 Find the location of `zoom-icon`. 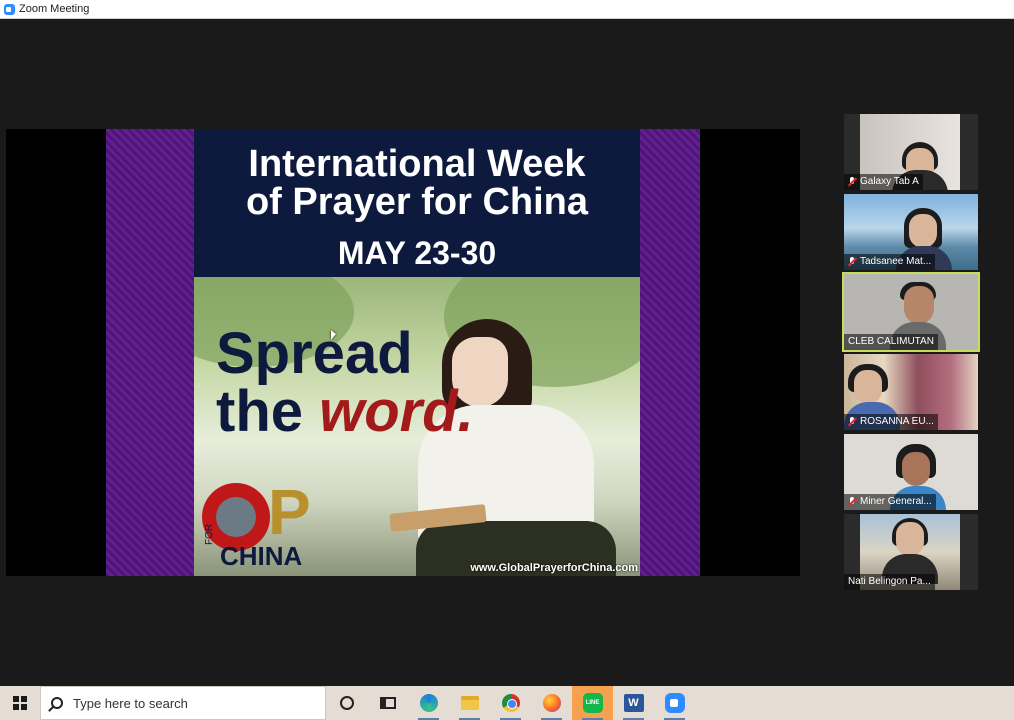

zoom-icon is located at coordinates (674, 703).